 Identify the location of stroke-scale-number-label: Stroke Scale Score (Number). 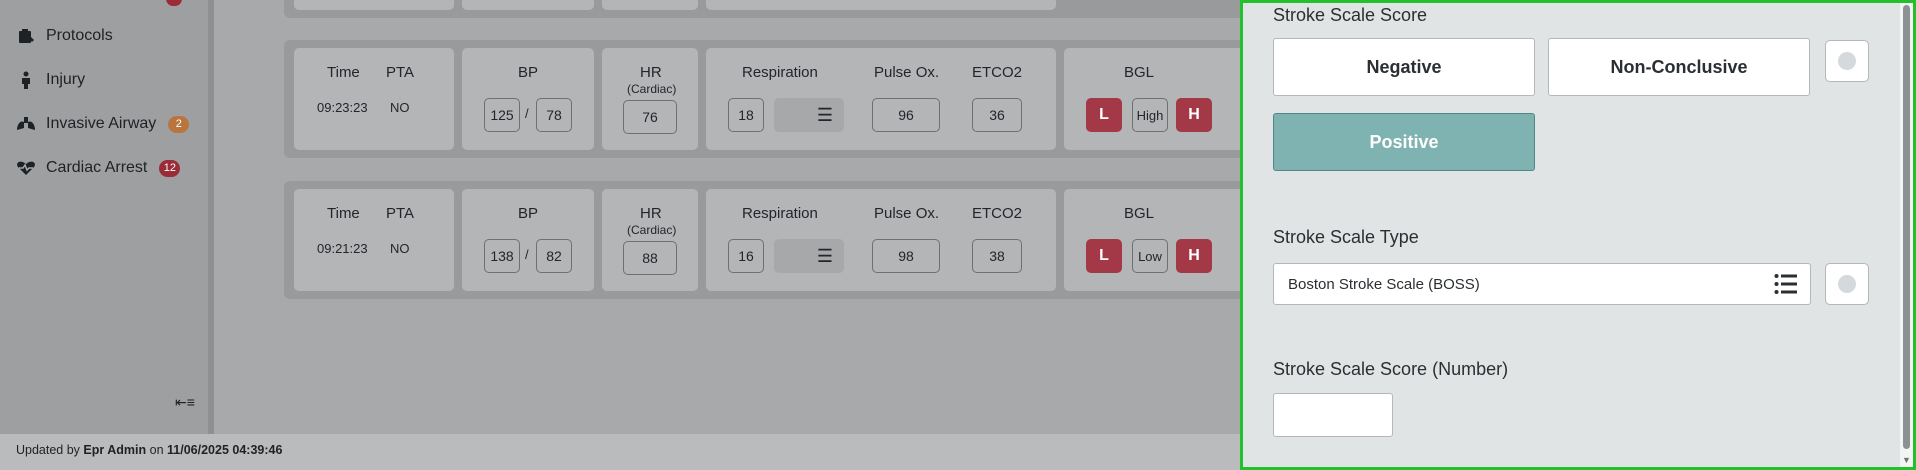
(1391, 369).